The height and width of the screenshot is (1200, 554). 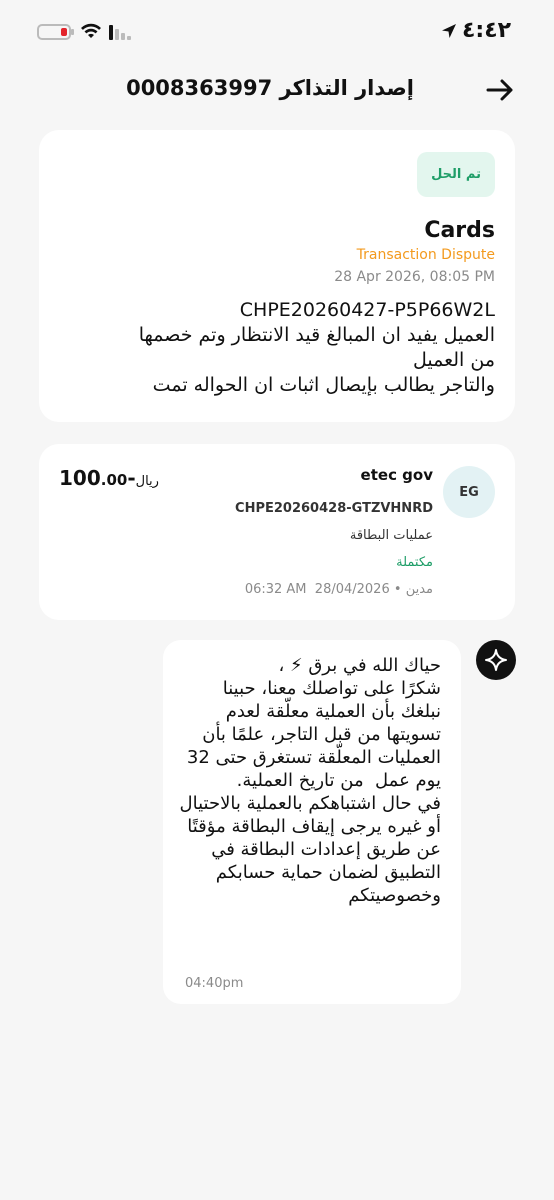 I want to click on amount-decimal: .00, so click(x=114, y=480).